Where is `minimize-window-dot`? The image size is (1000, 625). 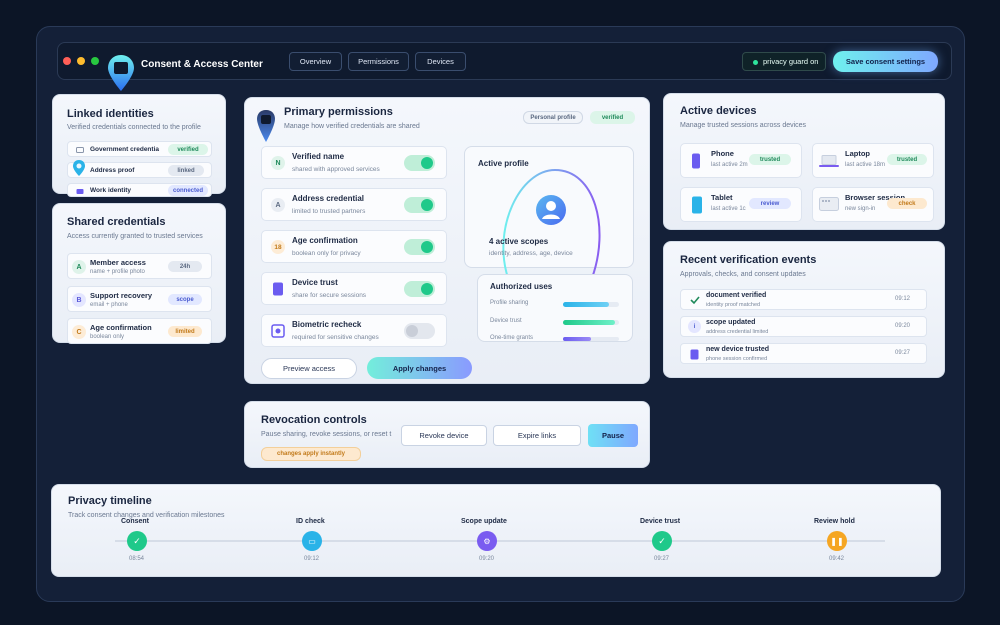
minimize-window-dot is located at coordinates (81, 61).